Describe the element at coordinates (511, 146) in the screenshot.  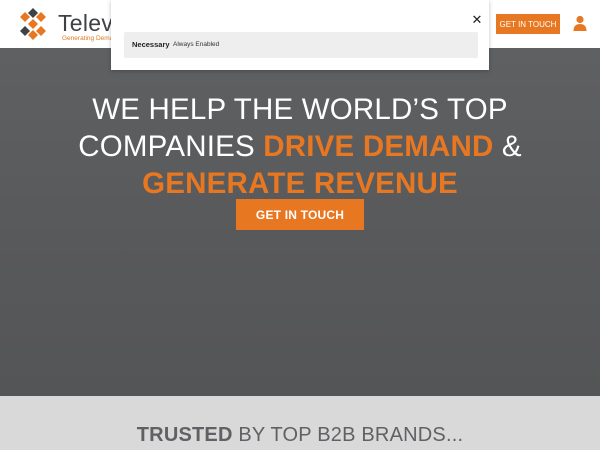
I see `headline-ampersand: &` at that location.